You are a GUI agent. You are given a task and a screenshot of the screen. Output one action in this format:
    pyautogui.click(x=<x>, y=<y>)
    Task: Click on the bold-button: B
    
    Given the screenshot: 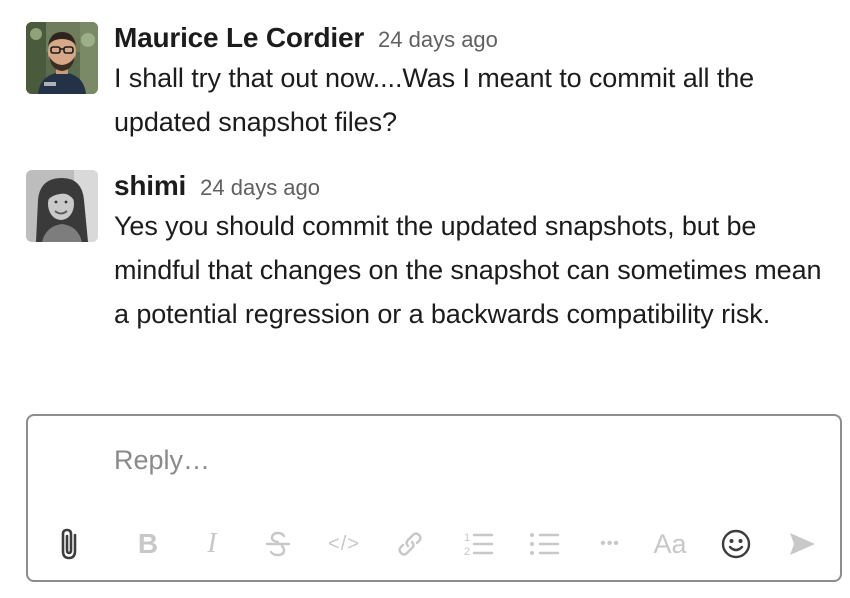 What is the action you would take?
    pyautogui.click(x=148, y=544)
    